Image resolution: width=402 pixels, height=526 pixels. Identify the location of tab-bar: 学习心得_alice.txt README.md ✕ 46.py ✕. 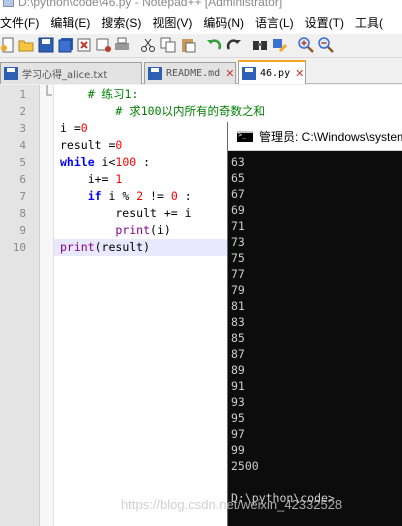
(201, 71).